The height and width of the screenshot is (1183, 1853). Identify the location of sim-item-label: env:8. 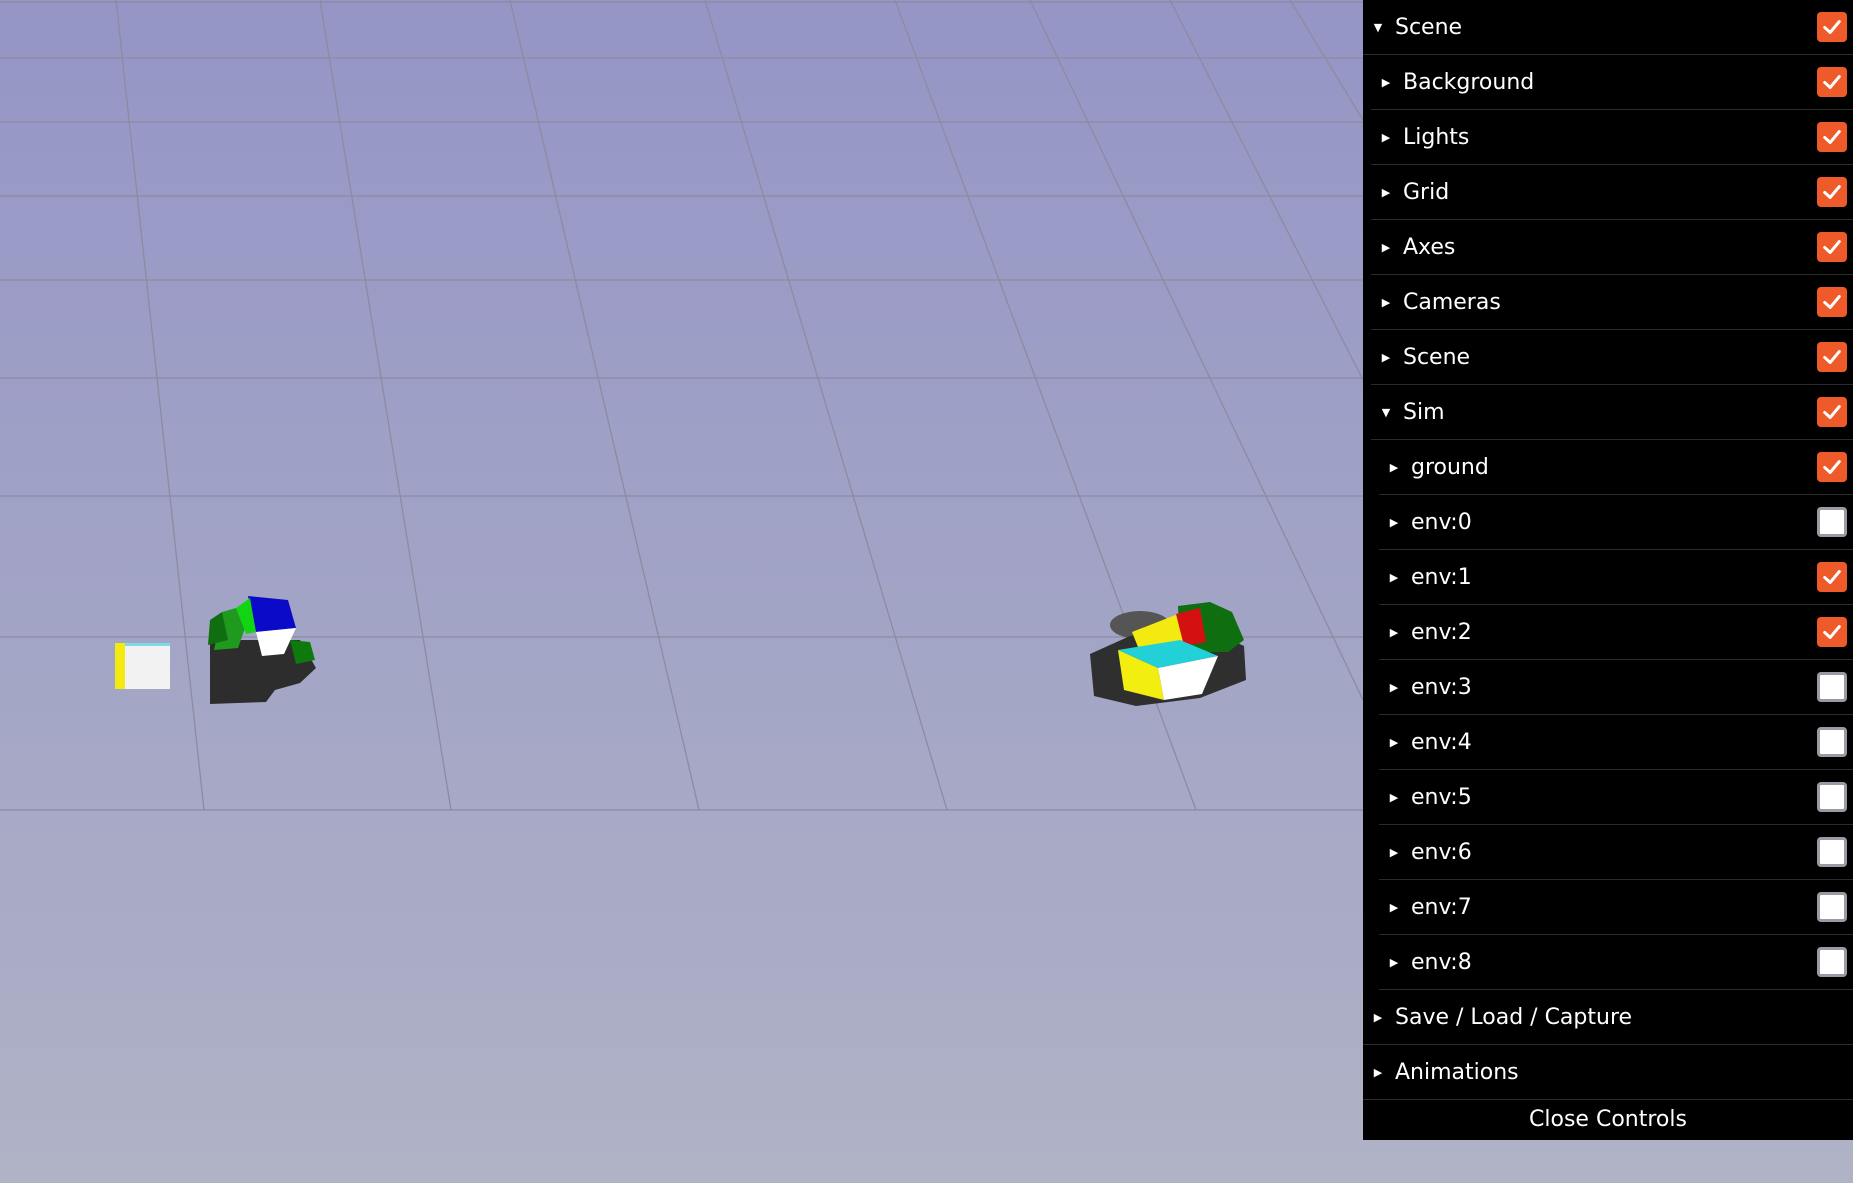
(1441, 962).